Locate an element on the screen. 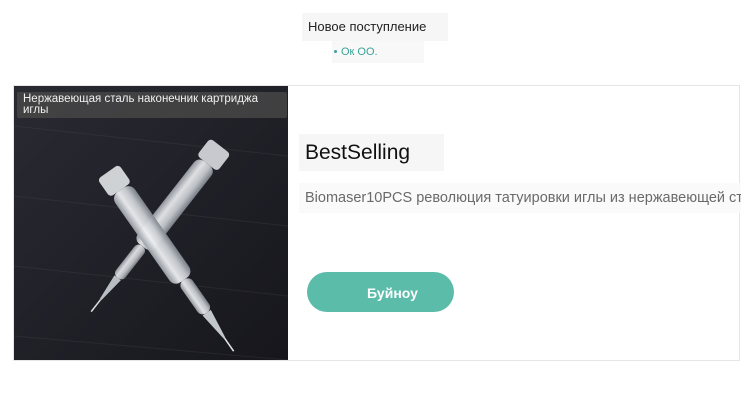  section-title: Новое поступление is located at coordinates (375, 27).